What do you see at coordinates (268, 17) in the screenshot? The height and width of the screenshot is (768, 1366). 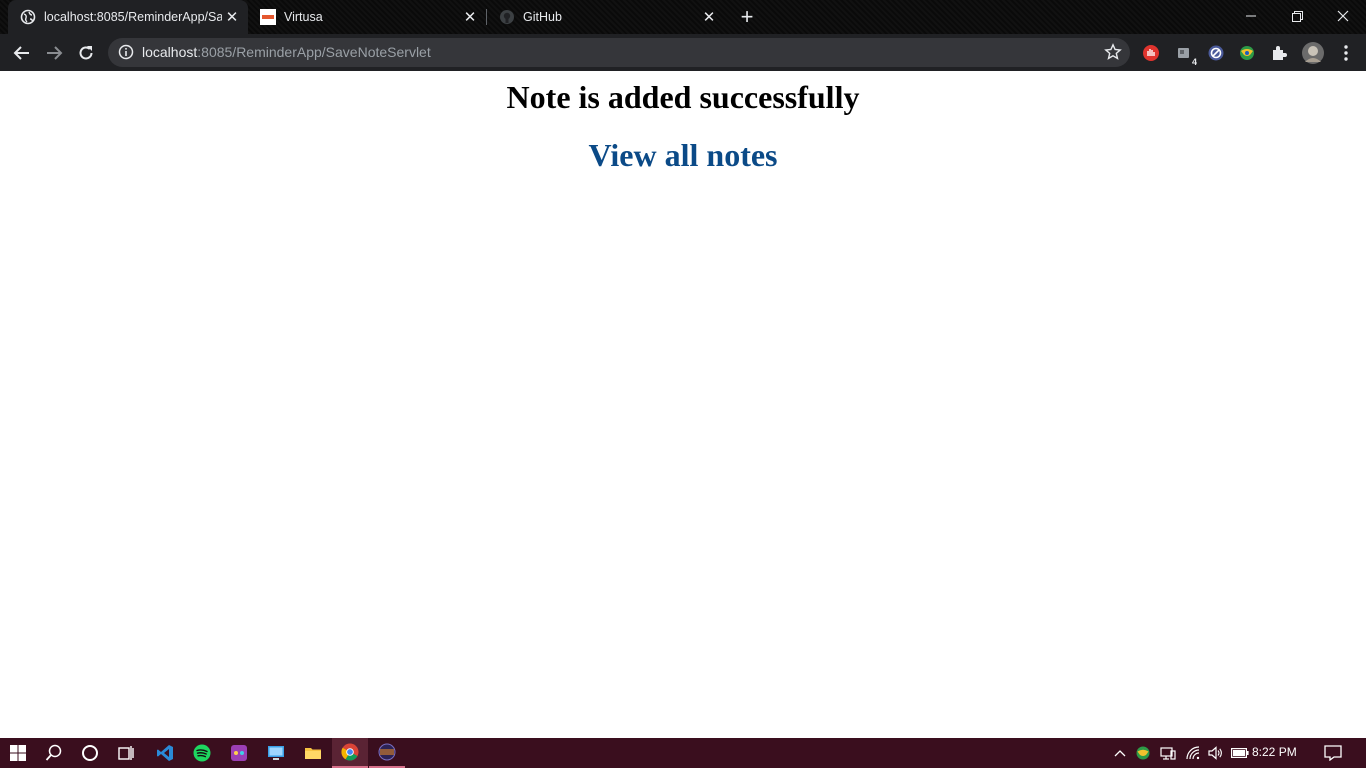 I see `virtusa-logo-icon` at bounding box center [268, 17].